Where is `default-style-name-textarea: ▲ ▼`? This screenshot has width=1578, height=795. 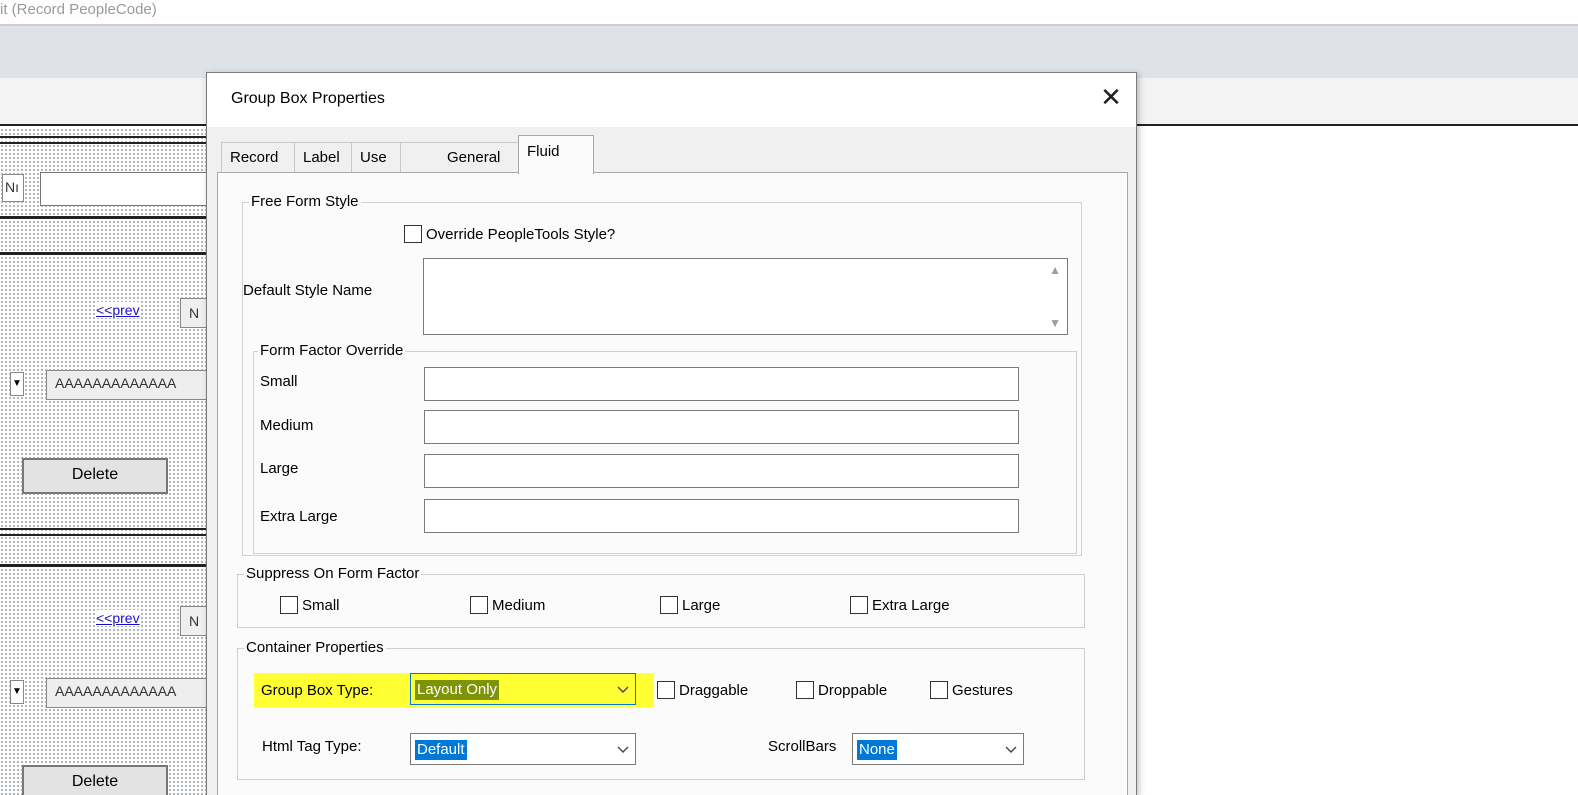 default-style-name-textarea: ▲ ▼ is located at coordinates (745, 296).